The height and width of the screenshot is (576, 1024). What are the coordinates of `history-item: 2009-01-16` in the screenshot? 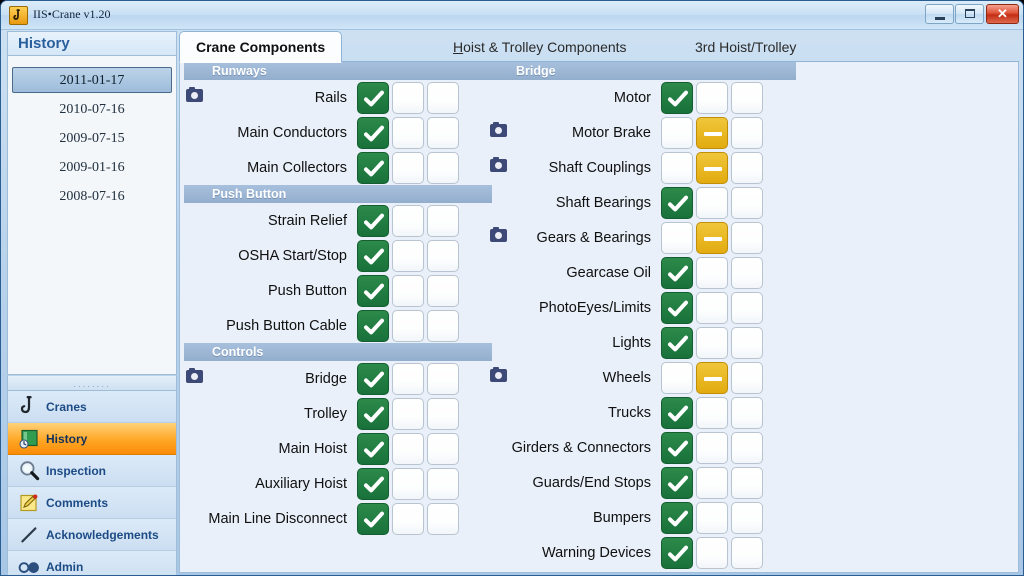 It's located at (92, 167).